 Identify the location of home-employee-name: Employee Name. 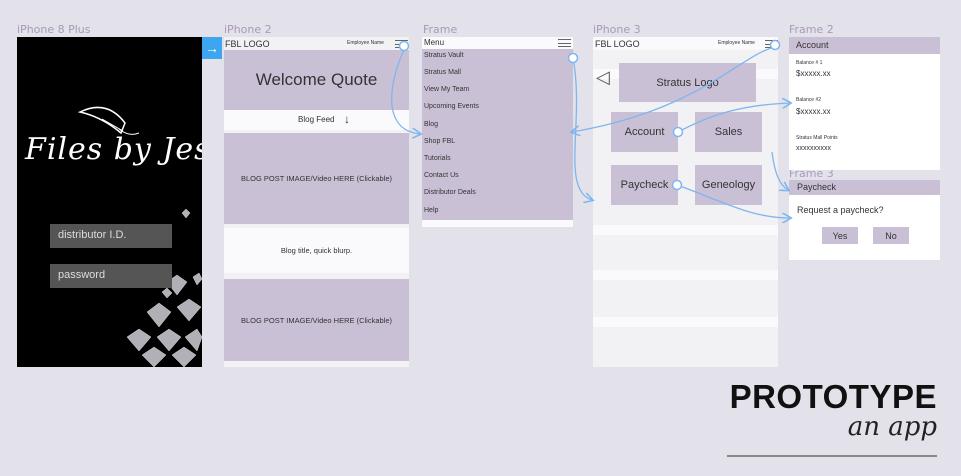
(365, 43).